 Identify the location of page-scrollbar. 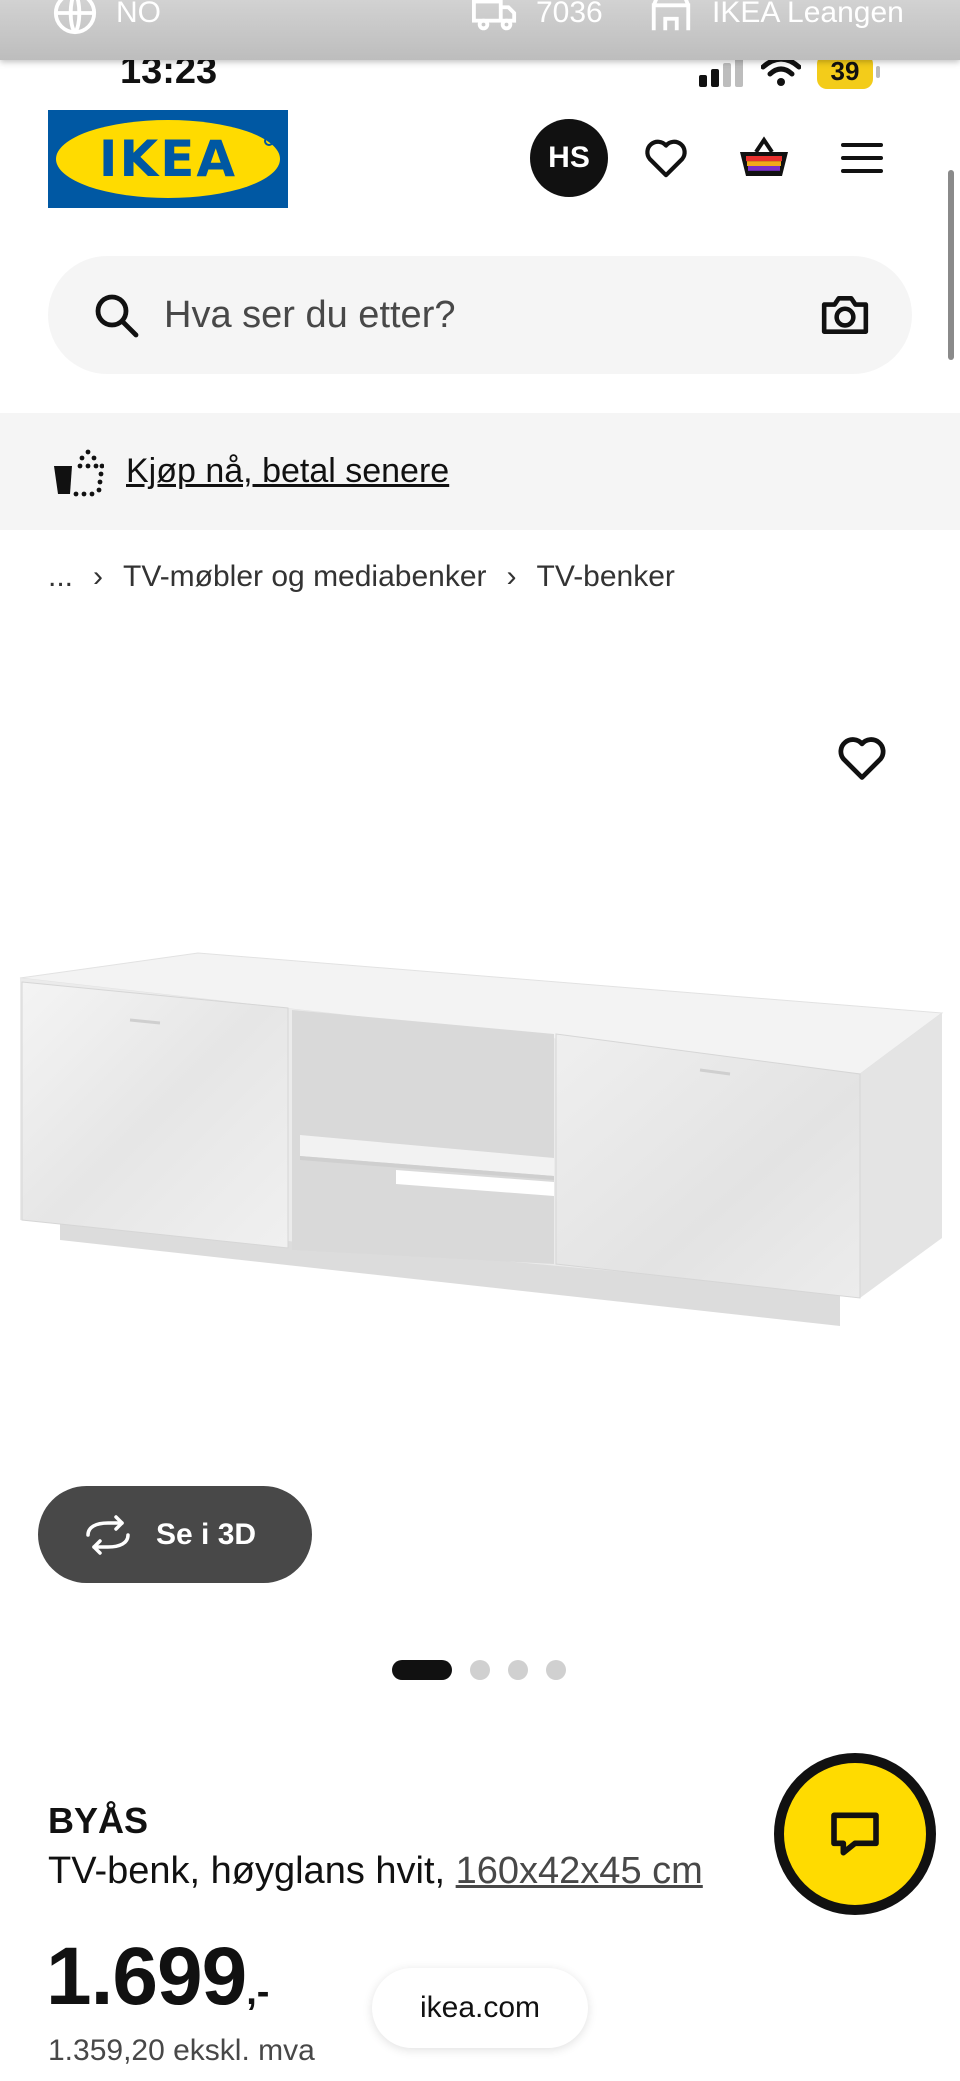
(951, 265).